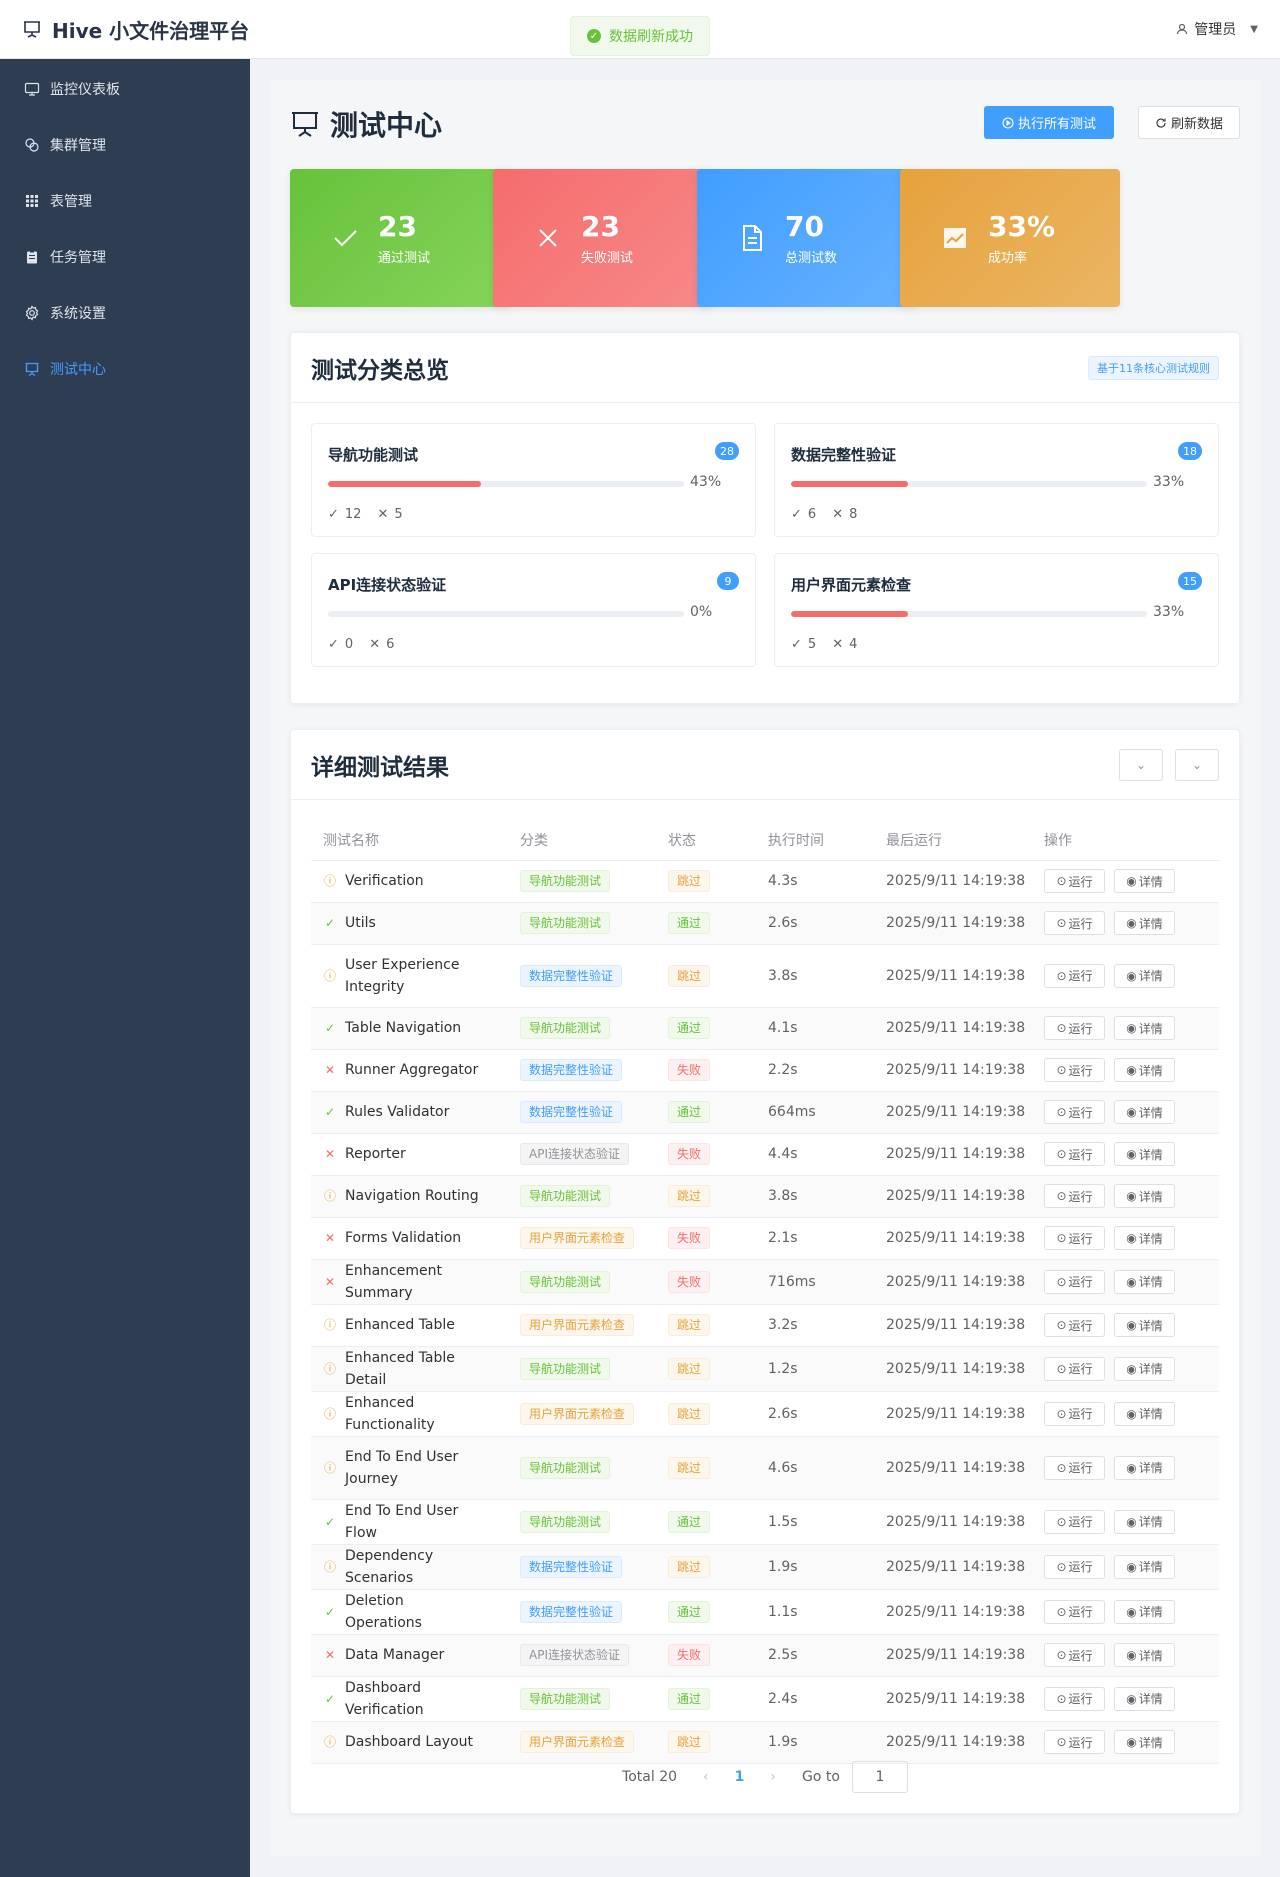  What do you see at coordinates (953, 1028) in the screenshot?
I see `last-run-cell: 2025/9/11 14:19:38` at bounding box center [953, 1028].